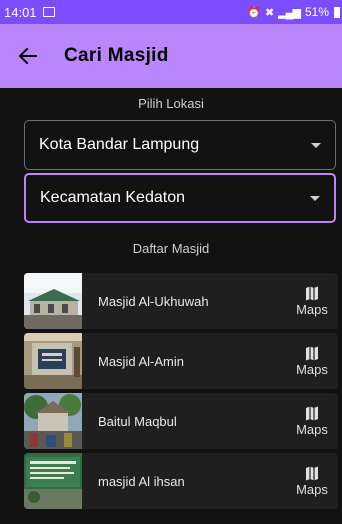 The width and height of the screenshot is (342, 524). Describe the element at coordinates (337, 12) in the screenshot. I see `battery-icon` at that location.